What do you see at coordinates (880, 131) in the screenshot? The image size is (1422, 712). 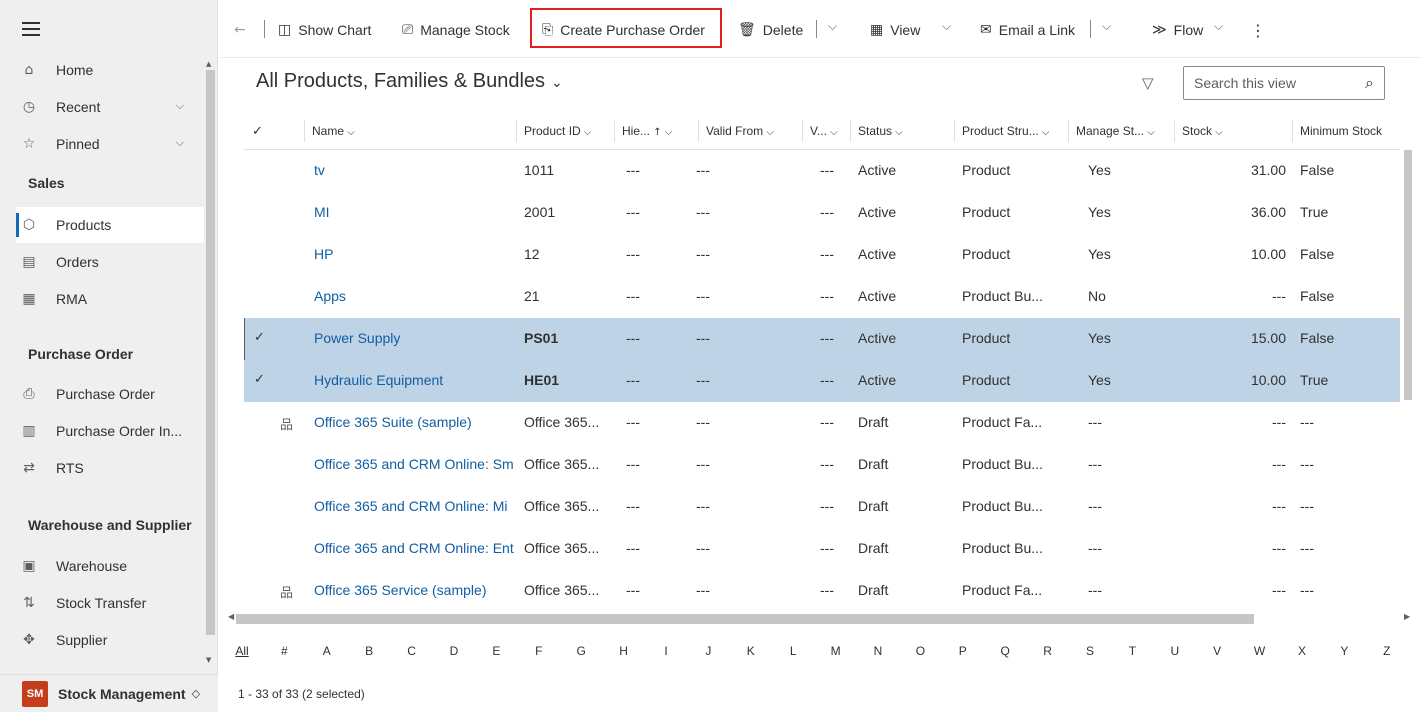 I see `column-header: Status ⌵` at bounding box center [880, 131].